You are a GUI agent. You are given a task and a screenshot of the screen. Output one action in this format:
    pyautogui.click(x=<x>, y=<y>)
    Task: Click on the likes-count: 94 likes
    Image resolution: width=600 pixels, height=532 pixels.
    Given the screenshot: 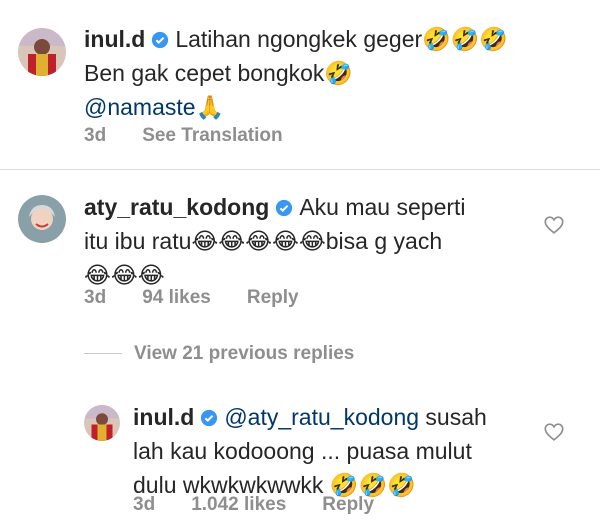 What is the action you would take?
    pyautogui.click(x=176, y=297)
    